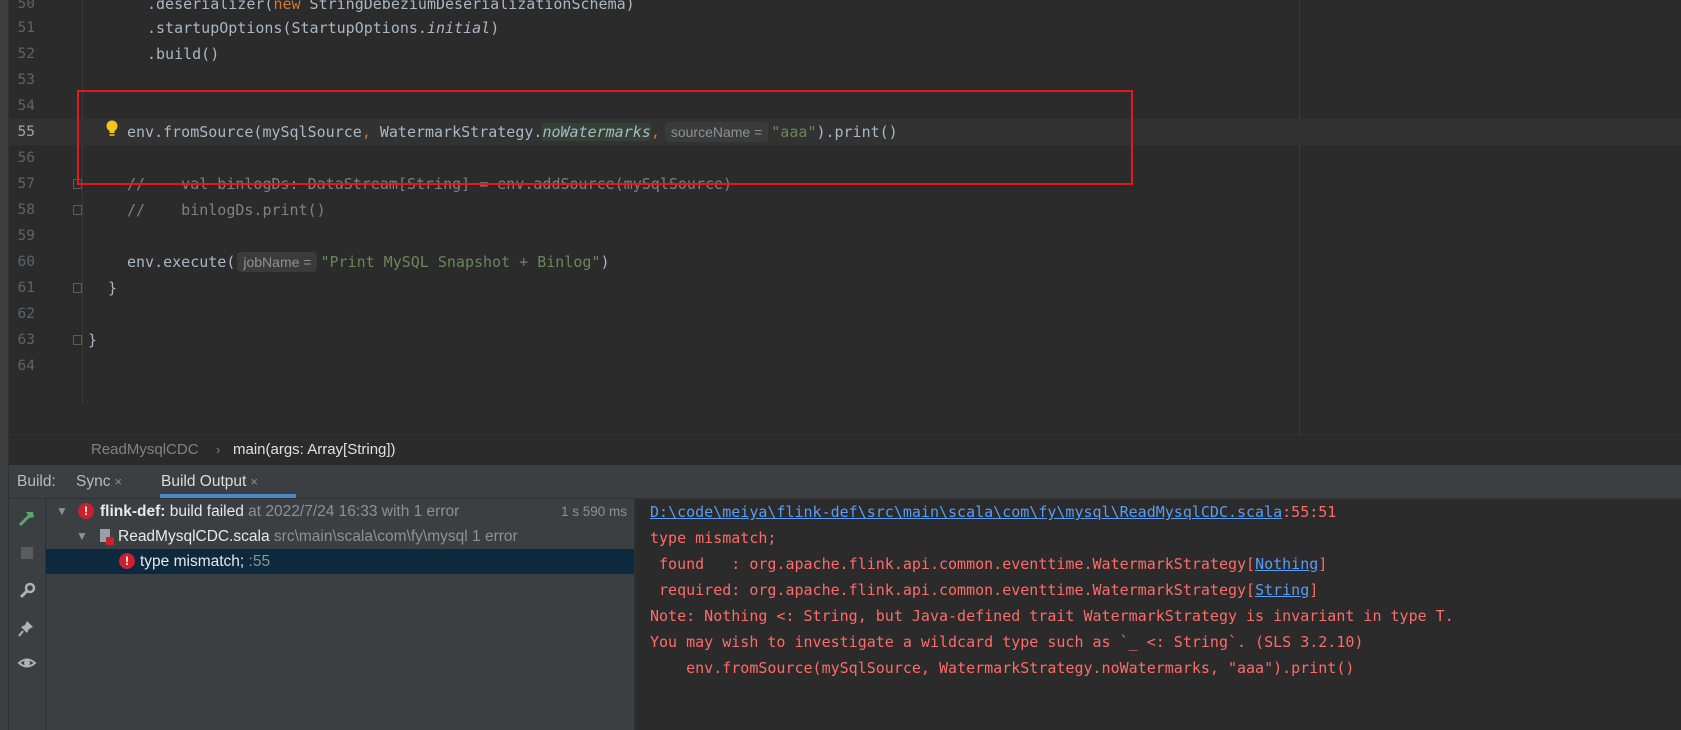  What do you see at coordinates (26, 54) in the screenshot?
I see `line-number: 52` at bounding box center [26, 54].